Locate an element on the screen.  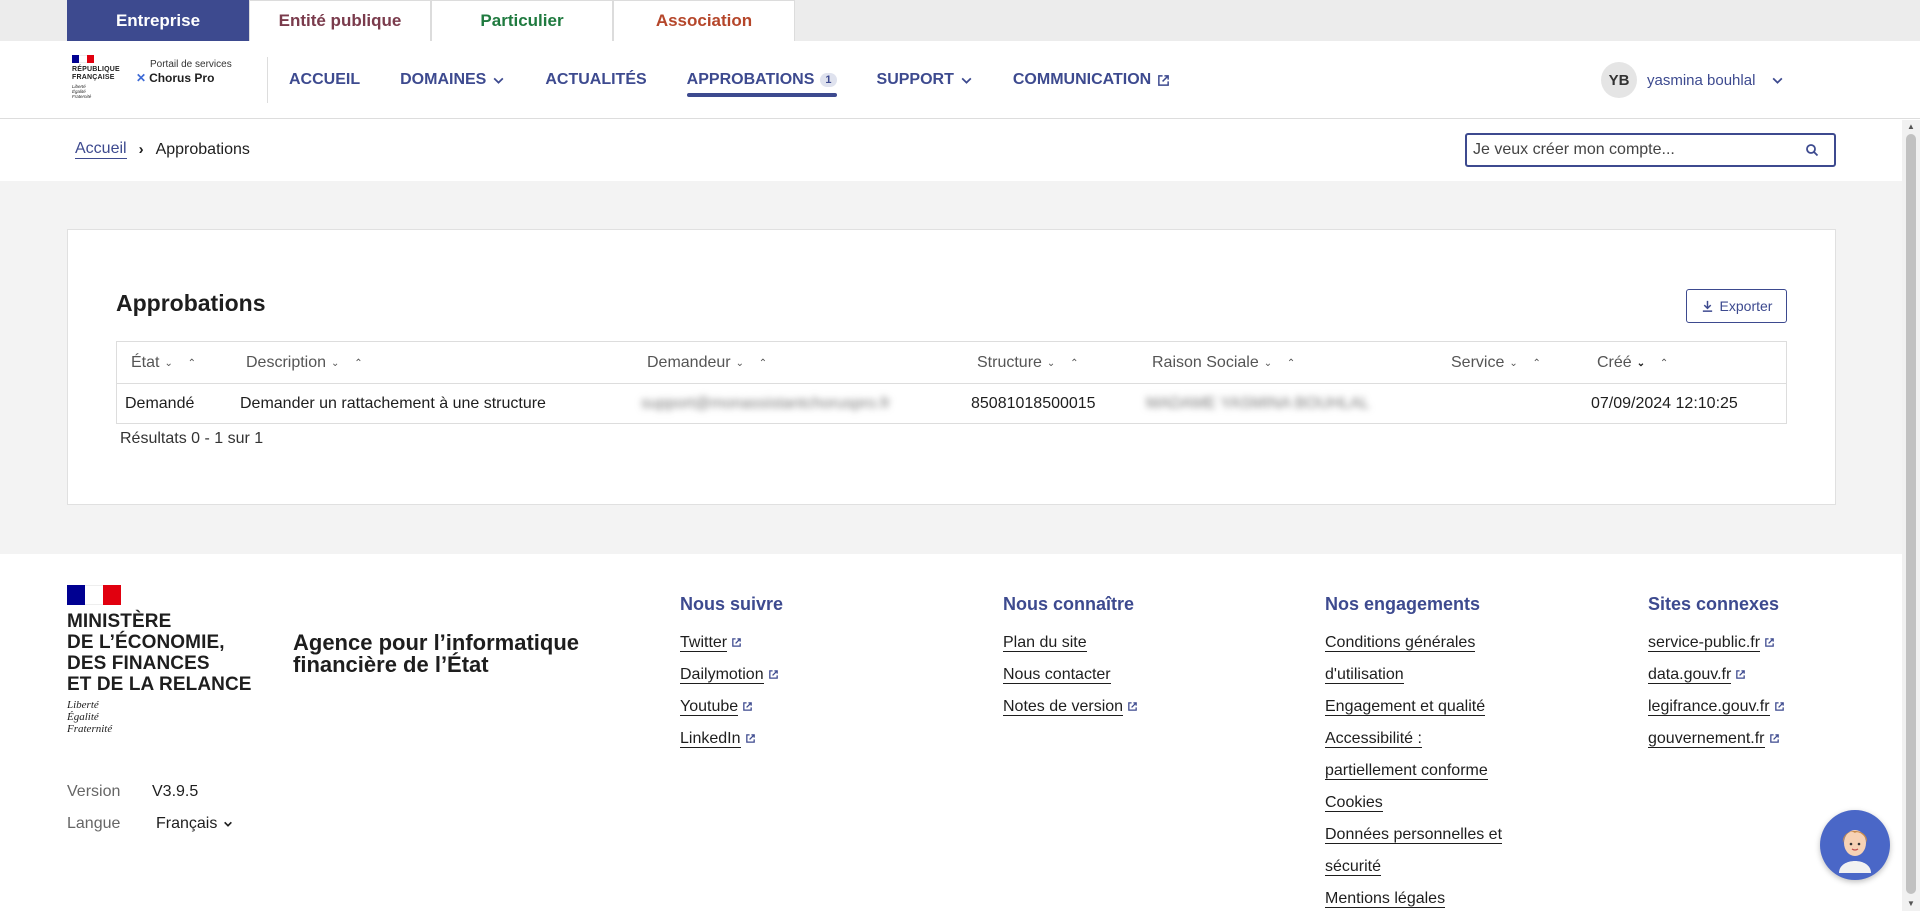
breadcrumb-home: Accueil is located at coordinates (101, 149).